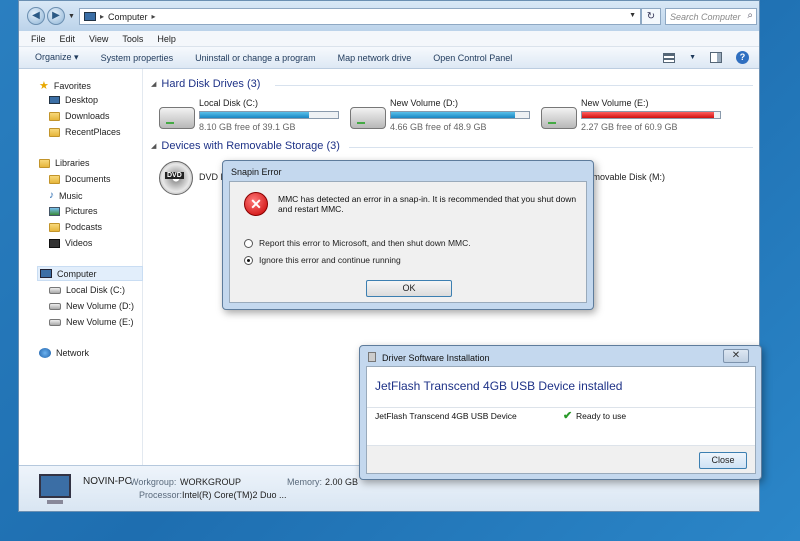  What do you see at coordinates (424, 103) in the screenshot?
I see `drive-name: New Volume (D:)` at bounding box center [424, 103].